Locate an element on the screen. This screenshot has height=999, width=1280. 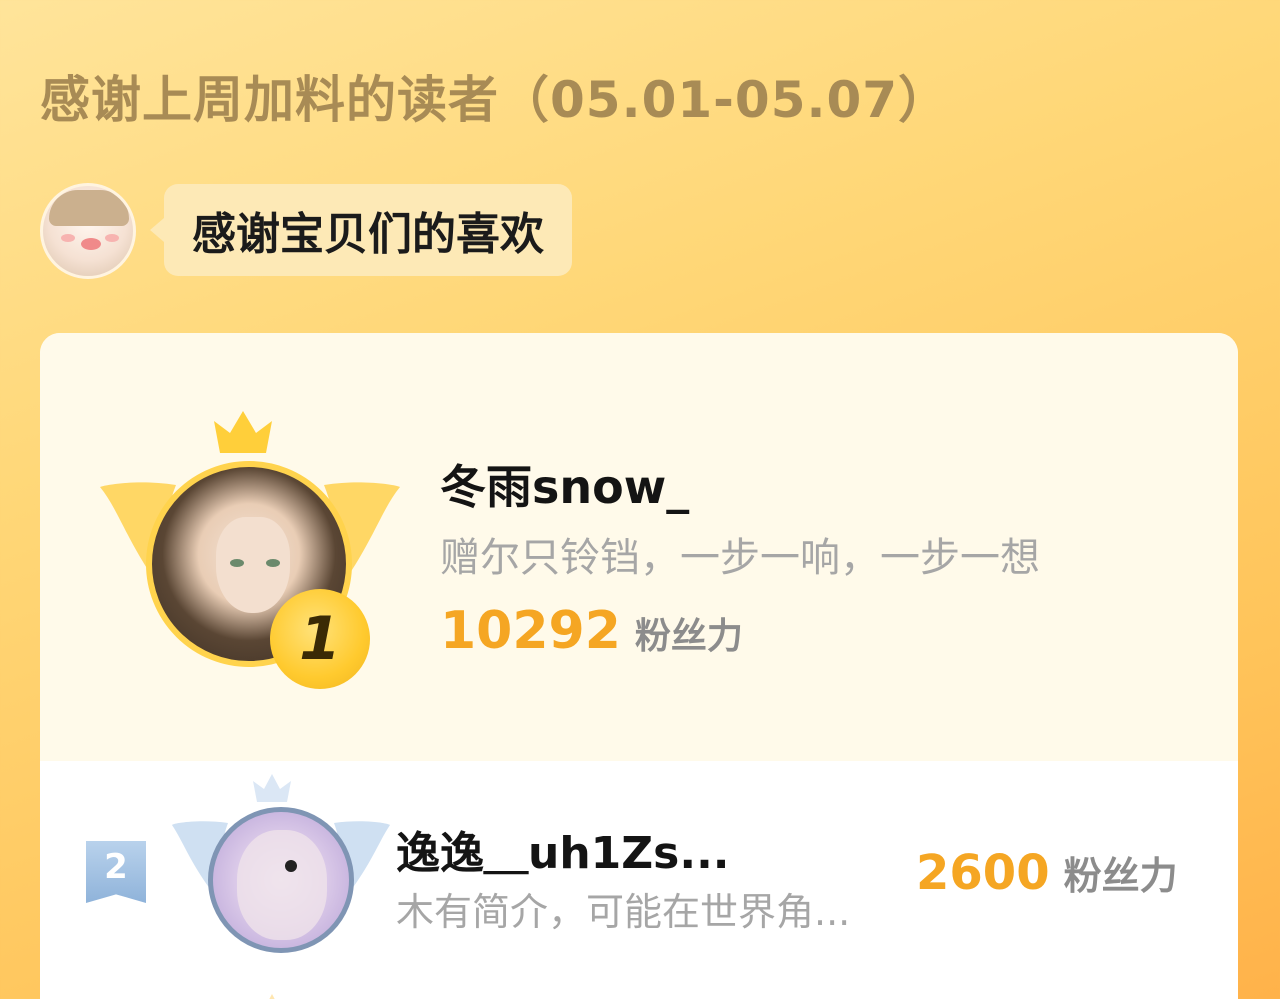
greeting-message: 感谢宝贝们的喜欢 is located at coordinates (368, 234).